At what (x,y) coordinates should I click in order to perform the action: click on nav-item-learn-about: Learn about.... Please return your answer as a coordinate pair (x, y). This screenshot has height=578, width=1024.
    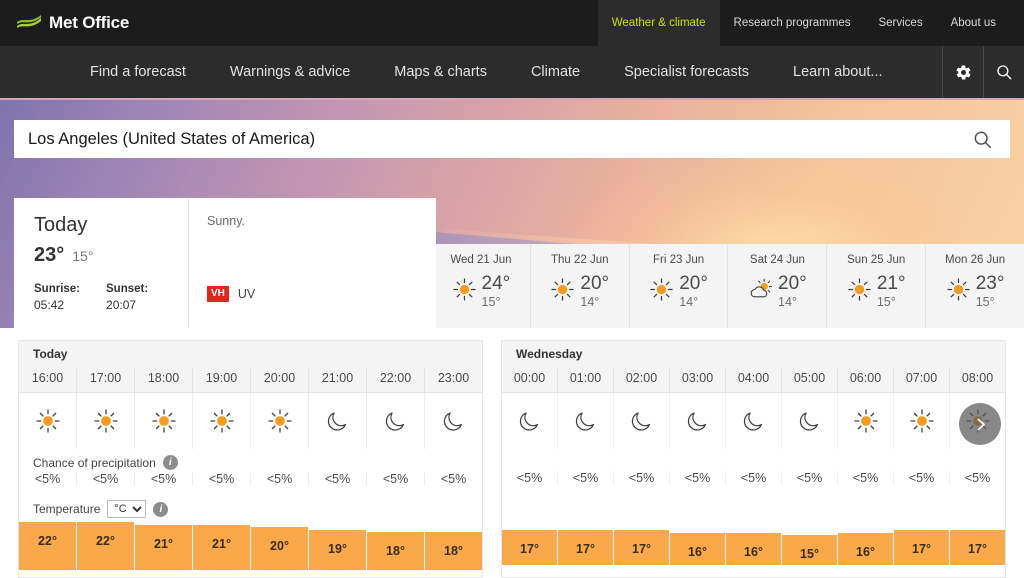
    Looking at the image, I should click on (838, 72).